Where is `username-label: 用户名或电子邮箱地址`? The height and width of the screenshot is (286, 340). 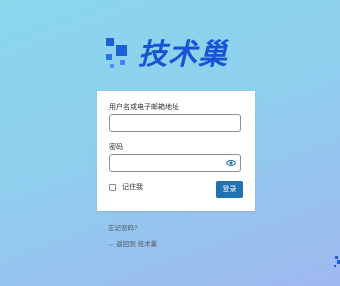 username-label: 用户名或电子邮箱地址 is located at coordinates (144, 107).